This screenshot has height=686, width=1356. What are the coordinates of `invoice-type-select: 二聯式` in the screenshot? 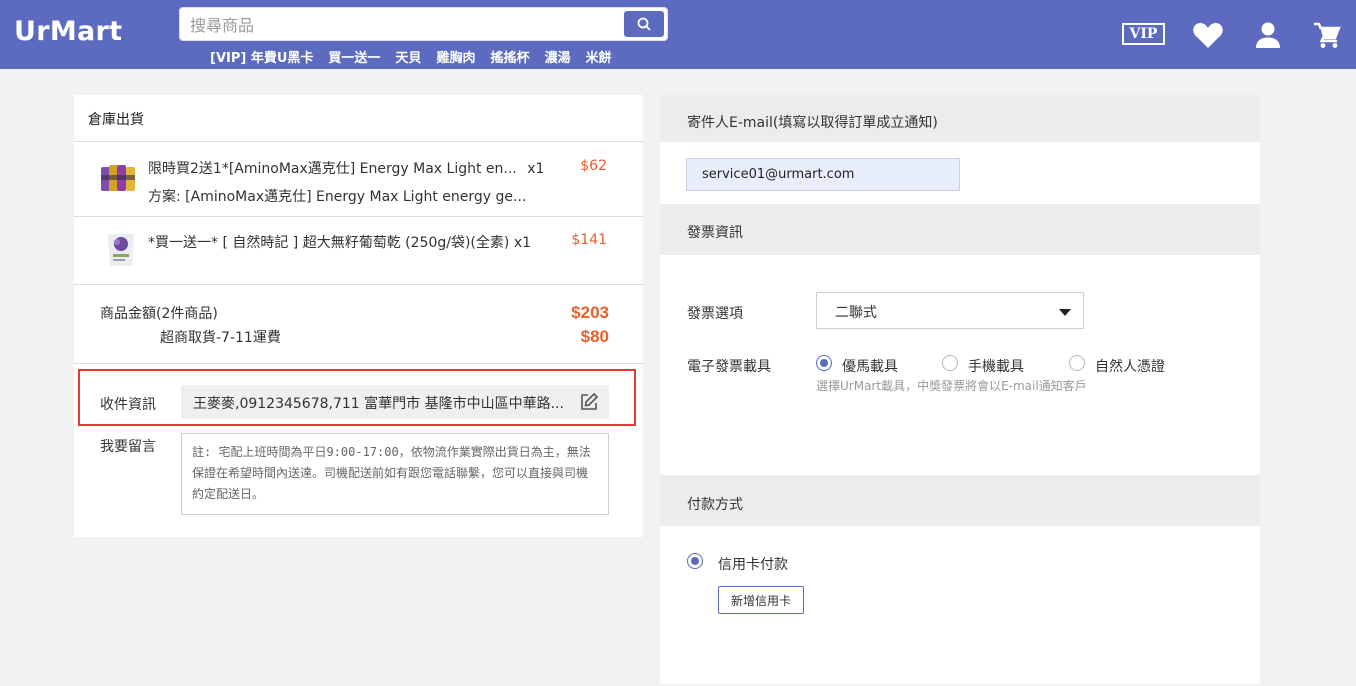 It's located at (950, 310).